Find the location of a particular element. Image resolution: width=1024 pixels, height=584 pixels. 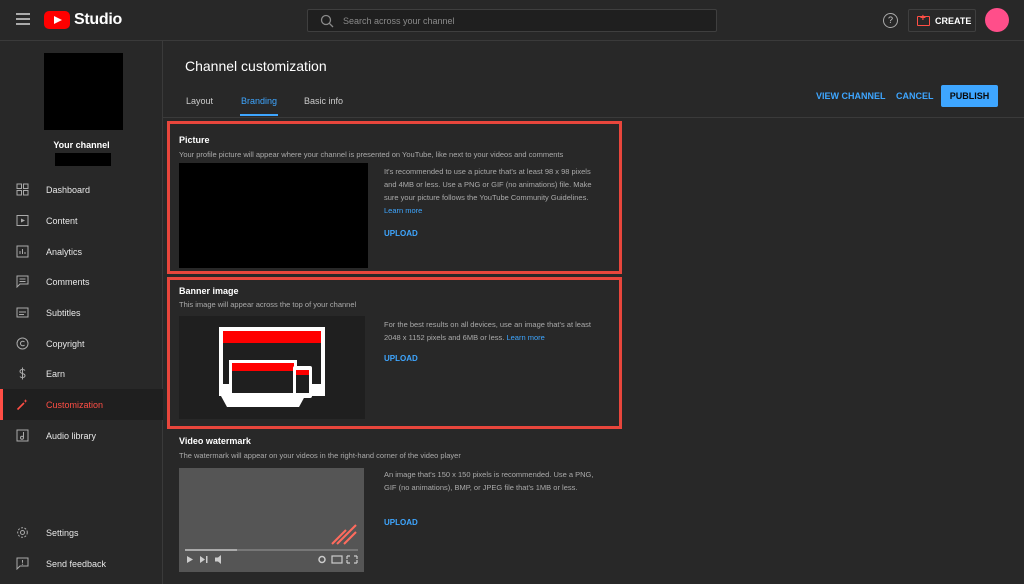

sidebar-item-send-feedback: Send feedback is located at coordinates (81, 563).